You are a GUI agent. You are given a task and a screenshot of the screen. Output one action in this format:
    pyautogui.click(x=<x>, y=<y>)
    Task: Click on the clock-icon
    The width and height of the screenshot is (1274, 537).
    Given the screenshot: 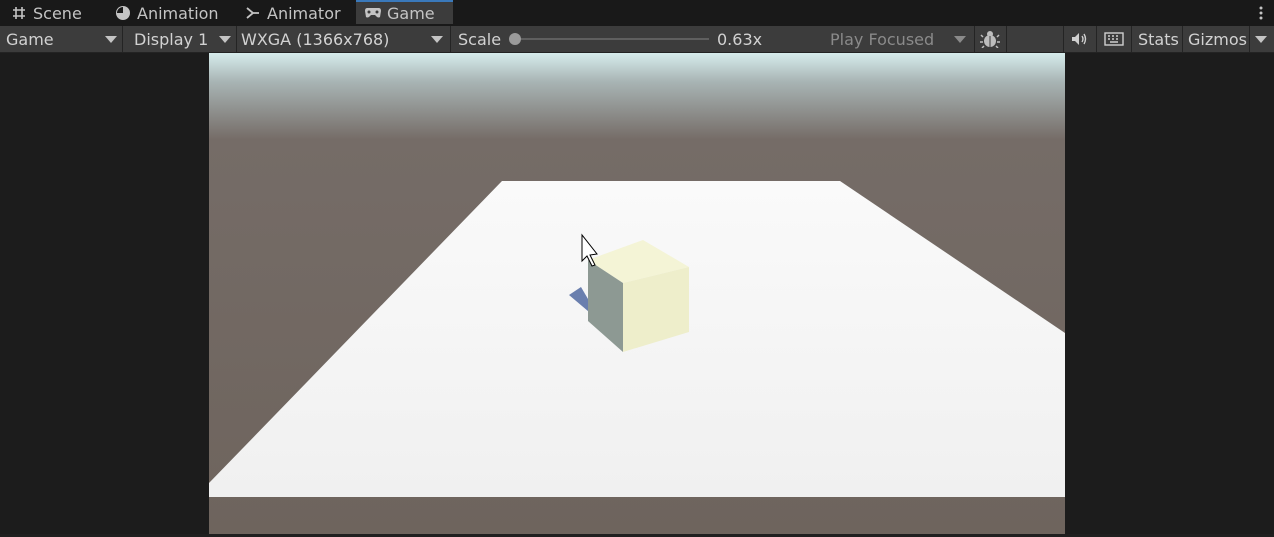 What is the action you would take?
    pyautogui.click(x=123, y=13)
    